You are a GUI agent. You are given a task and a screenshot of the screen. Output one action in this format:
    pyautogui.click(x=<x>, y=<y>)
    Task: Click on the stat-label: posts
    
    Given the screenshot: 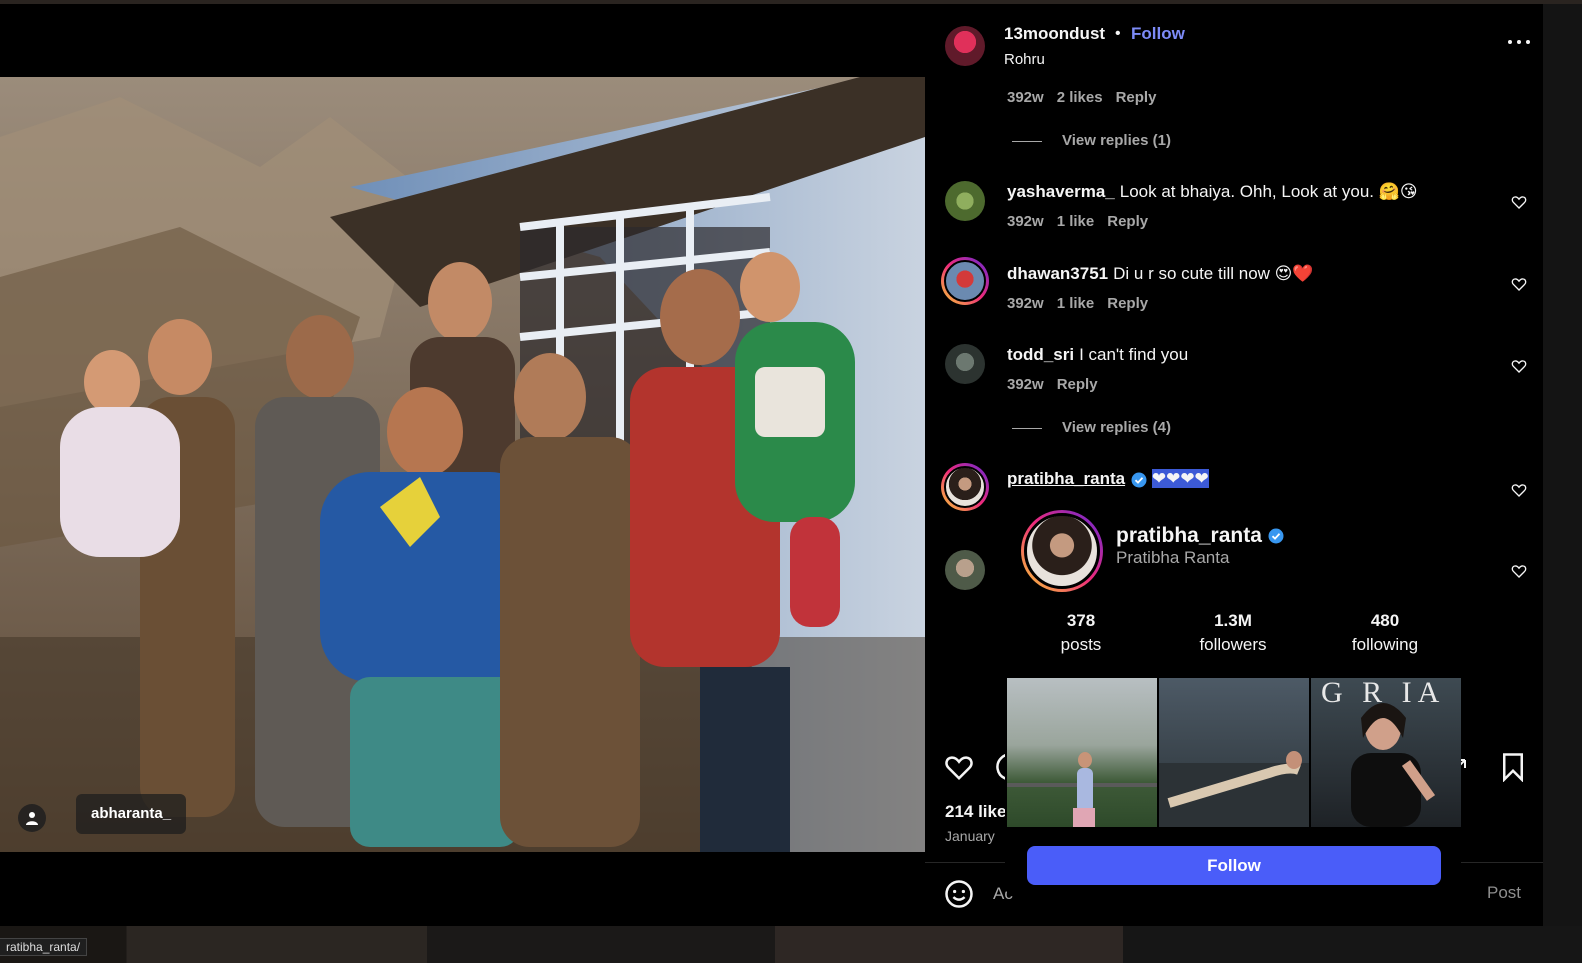 What is the action you would take?
    pyautogui.click(x=1081, y=644)
    